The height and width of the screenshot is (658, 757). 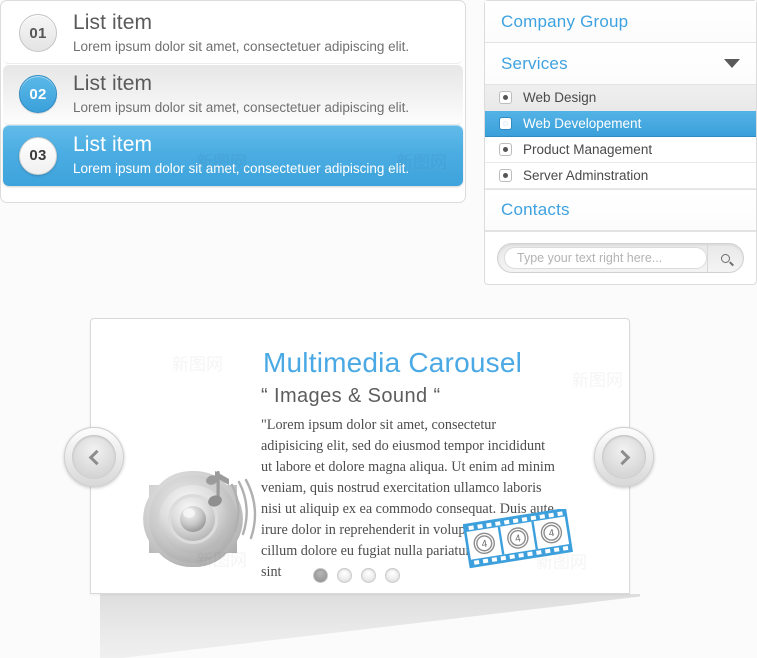 I want to click on carousel-next-button, so click(x=624, y=457).